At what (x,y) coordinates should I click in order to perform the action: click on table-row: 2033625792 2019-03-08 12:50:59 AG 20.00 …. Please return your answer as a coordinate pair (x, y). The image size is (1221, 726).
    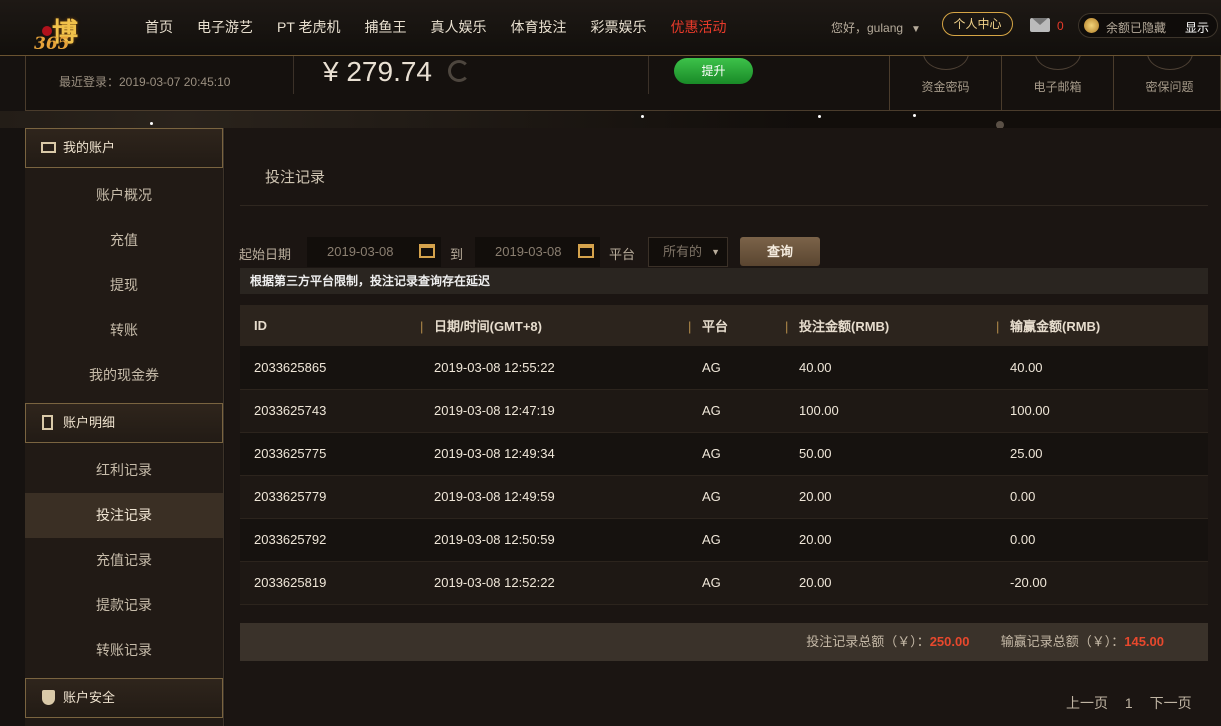
    Looking at the image, I should click on (724, 540).